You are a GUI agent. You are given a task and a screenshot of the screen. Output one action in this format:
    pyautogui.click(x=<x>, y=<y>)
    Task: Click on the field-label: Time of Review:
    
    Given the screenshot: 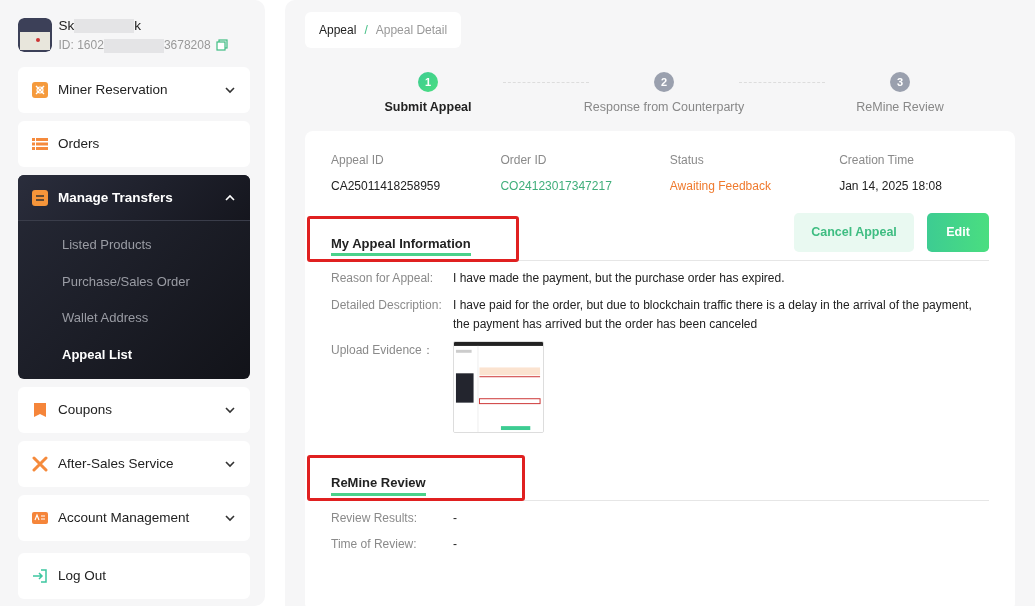 What is the action you would take?
    pyautogui.click(x=374, y=545)
    